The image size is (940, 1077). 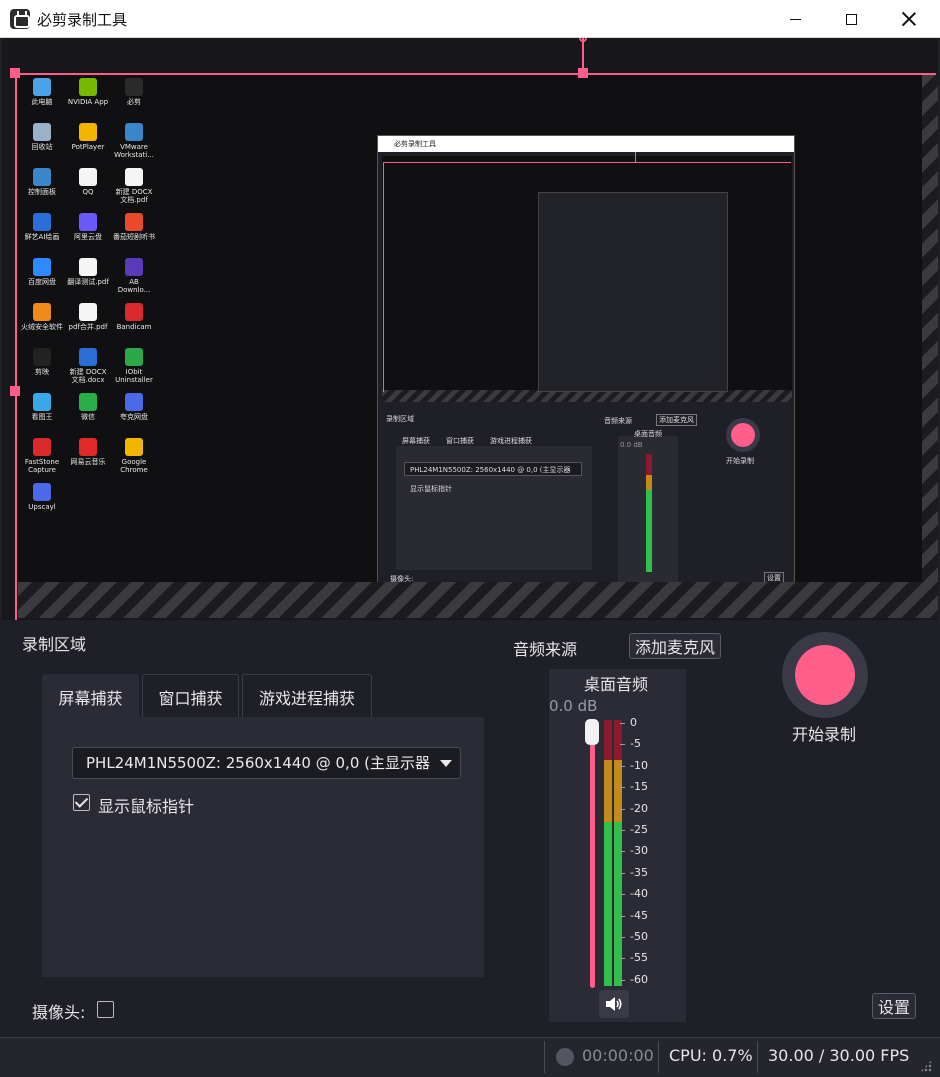 What do you see at coordinates (15, 391) in the screenshot?
I see `resize-handle-middle-left` at bounding box center [15, 391].